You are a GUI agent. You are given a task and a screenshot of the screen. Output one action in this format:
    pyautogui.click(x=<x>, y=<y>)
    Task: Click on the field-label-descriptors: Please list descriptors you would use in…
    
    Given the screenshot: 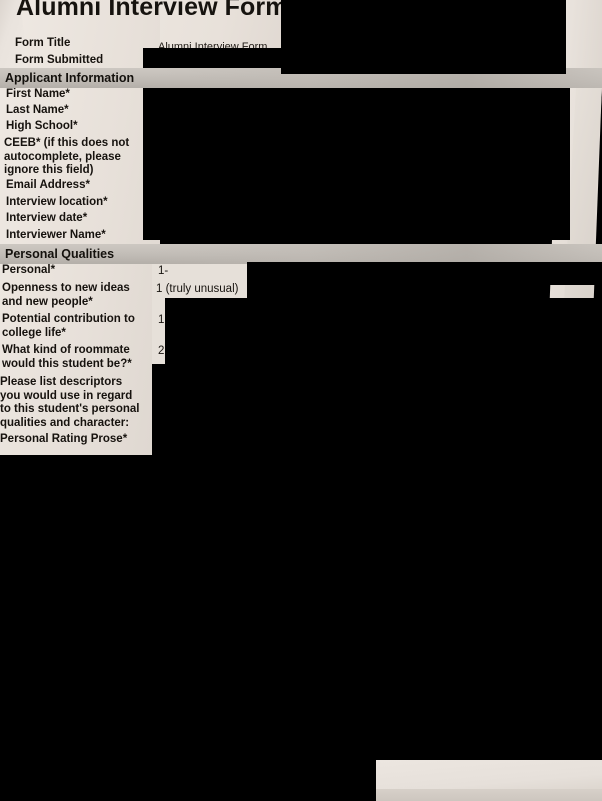 What is the action you would take?
    pyautogui.click(x=70, y=402)
    